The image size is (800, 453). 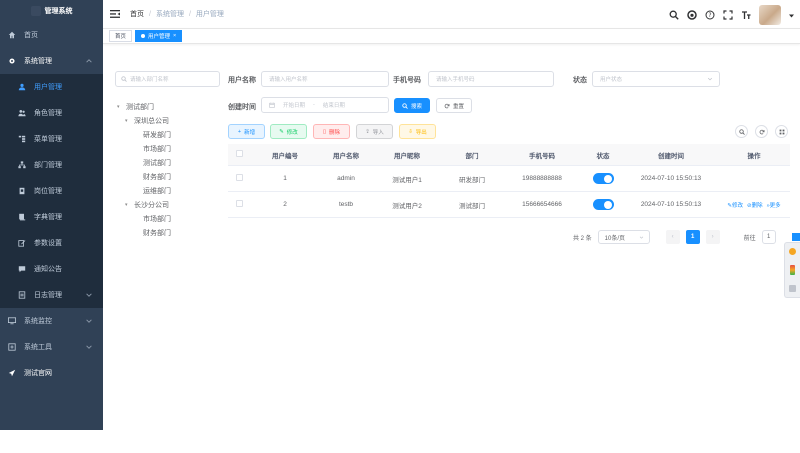 What do you see at coordinates (656, 79) in the screenshot?
I see `status-select: 用户状态` at bounding box center [656, 79].